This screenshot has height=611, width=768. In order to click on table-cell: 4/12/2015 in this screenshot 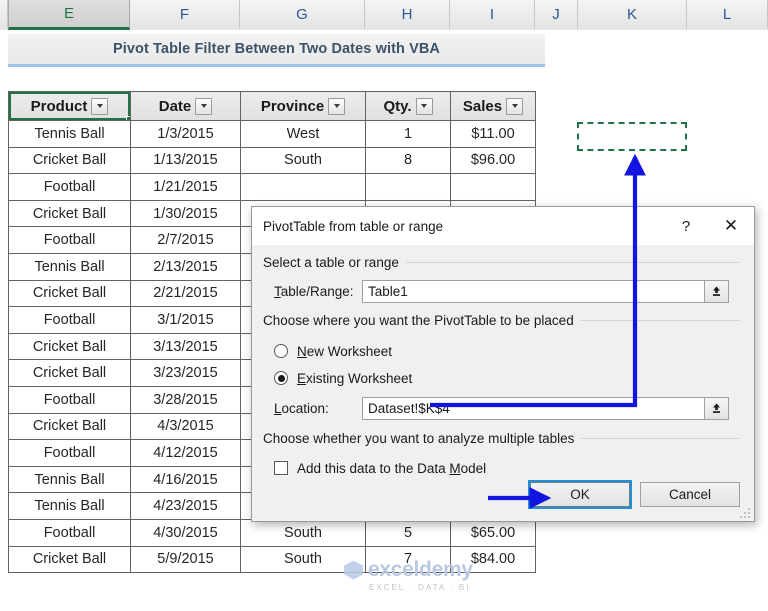, I will do `click(185, 453)`.